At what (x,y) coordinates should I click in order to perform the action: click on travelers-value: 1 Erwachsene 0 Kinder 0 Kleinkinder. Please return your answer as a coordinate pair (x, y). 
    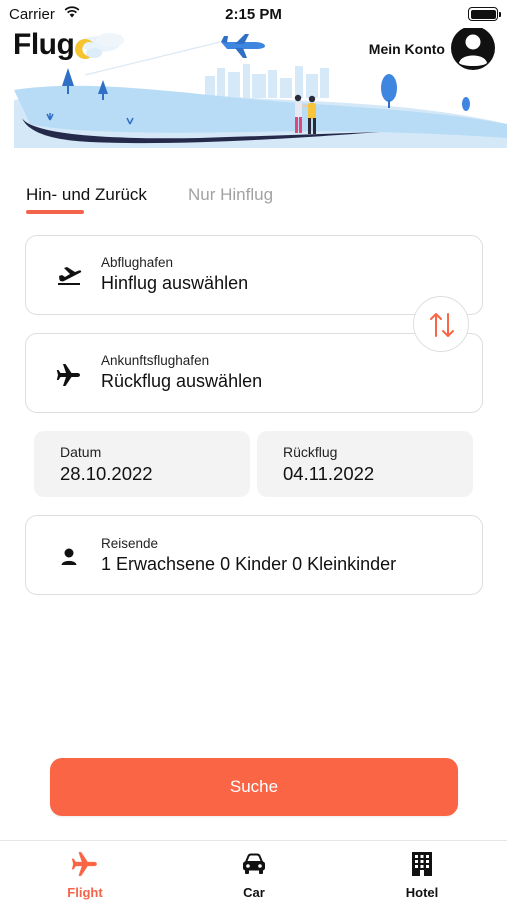
    Looking at the image, I should click on (249, 564).